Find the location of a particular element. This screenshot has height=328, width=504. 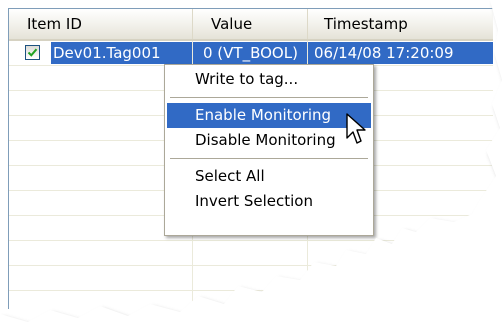

menu-item-enable-monitoring: Enable Monitoring is located at coordinates (269, 115).